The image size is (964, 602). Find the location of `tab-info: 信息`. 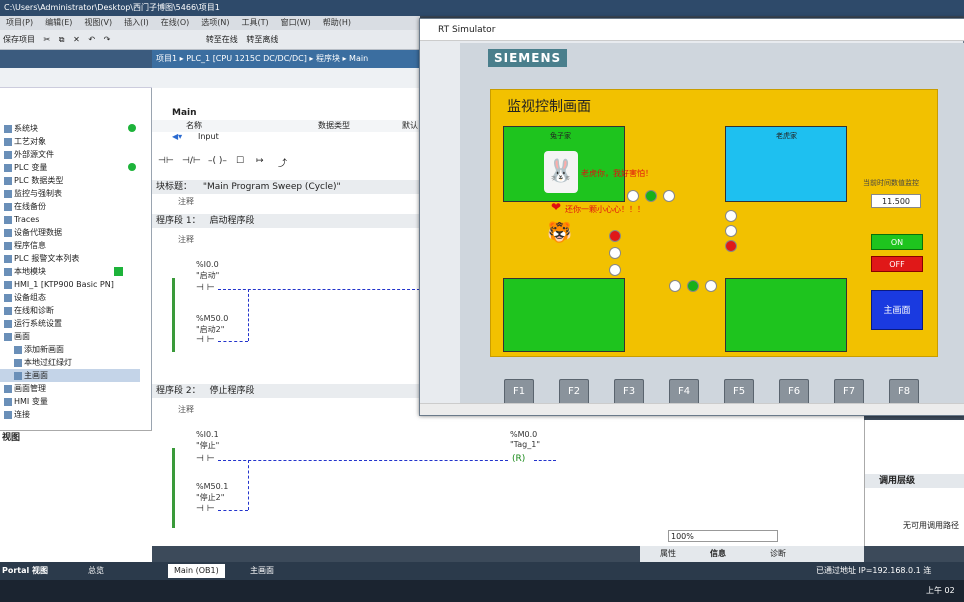

tab-info: 信息 is located at coordinates (718, 554).